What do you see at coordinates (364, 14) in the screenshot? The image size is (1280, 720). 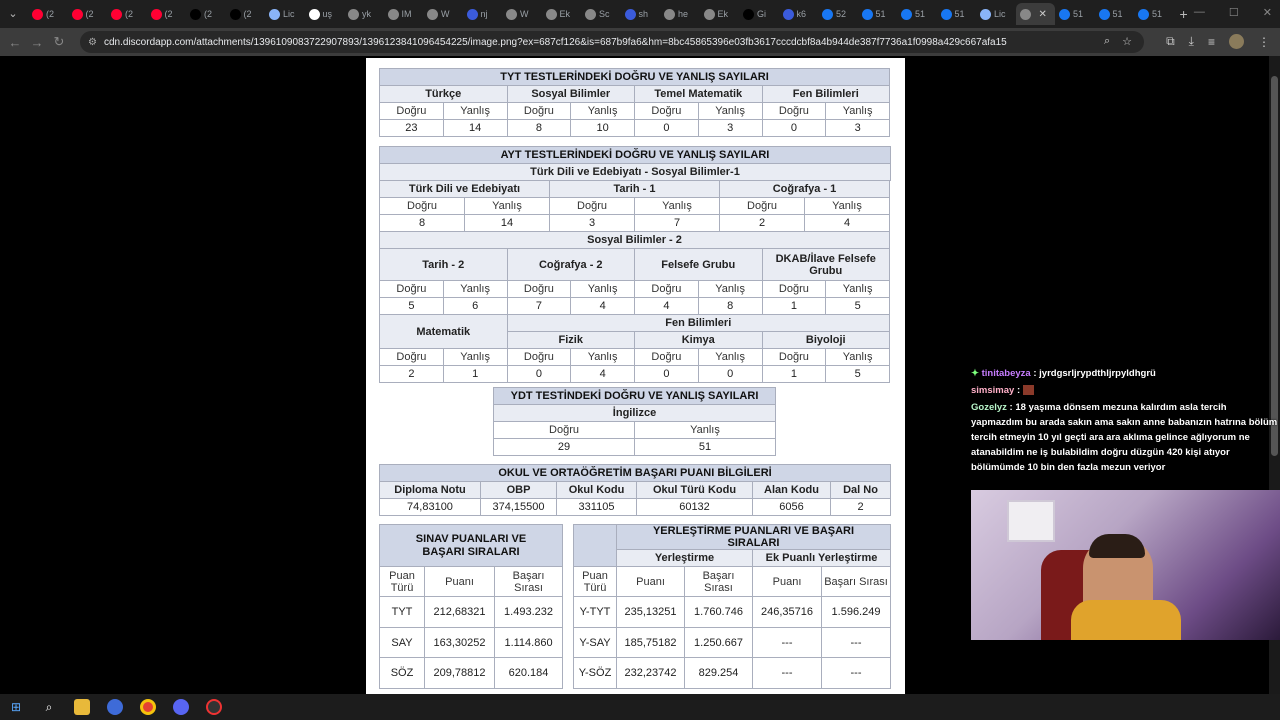 I see `browser-tab: yk` at bounding box center [364, 14].